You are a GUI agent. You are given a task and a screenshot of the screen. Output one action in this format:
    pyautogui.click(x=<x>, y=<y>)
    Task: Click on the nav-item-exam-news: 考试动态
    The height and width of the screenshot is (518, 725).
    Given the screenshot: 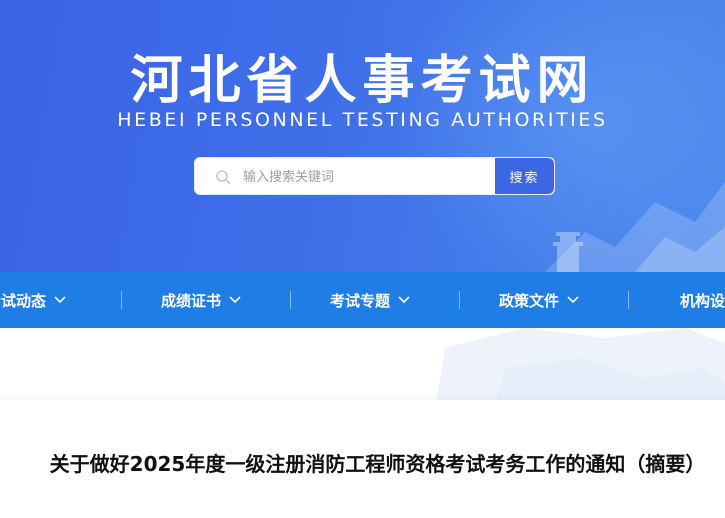 What is the action you would take?
    pyautogui.click(x=33, y=300)
    